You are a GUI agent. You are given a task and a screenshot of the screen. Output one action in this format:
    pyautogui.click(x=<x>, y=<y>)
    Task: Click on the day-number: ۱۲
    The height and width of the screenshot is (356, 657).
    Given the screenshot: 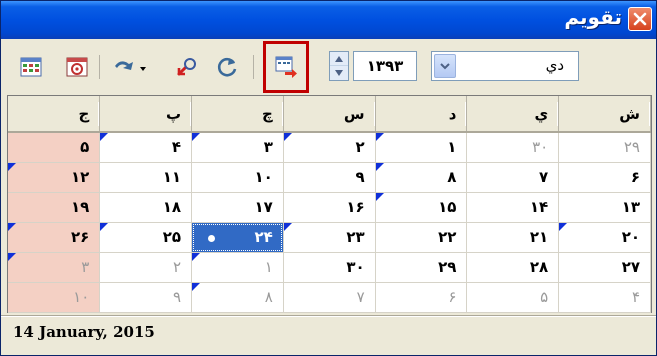 What is the action you would take?
    pyautogui.click(x=80, y=177)
    